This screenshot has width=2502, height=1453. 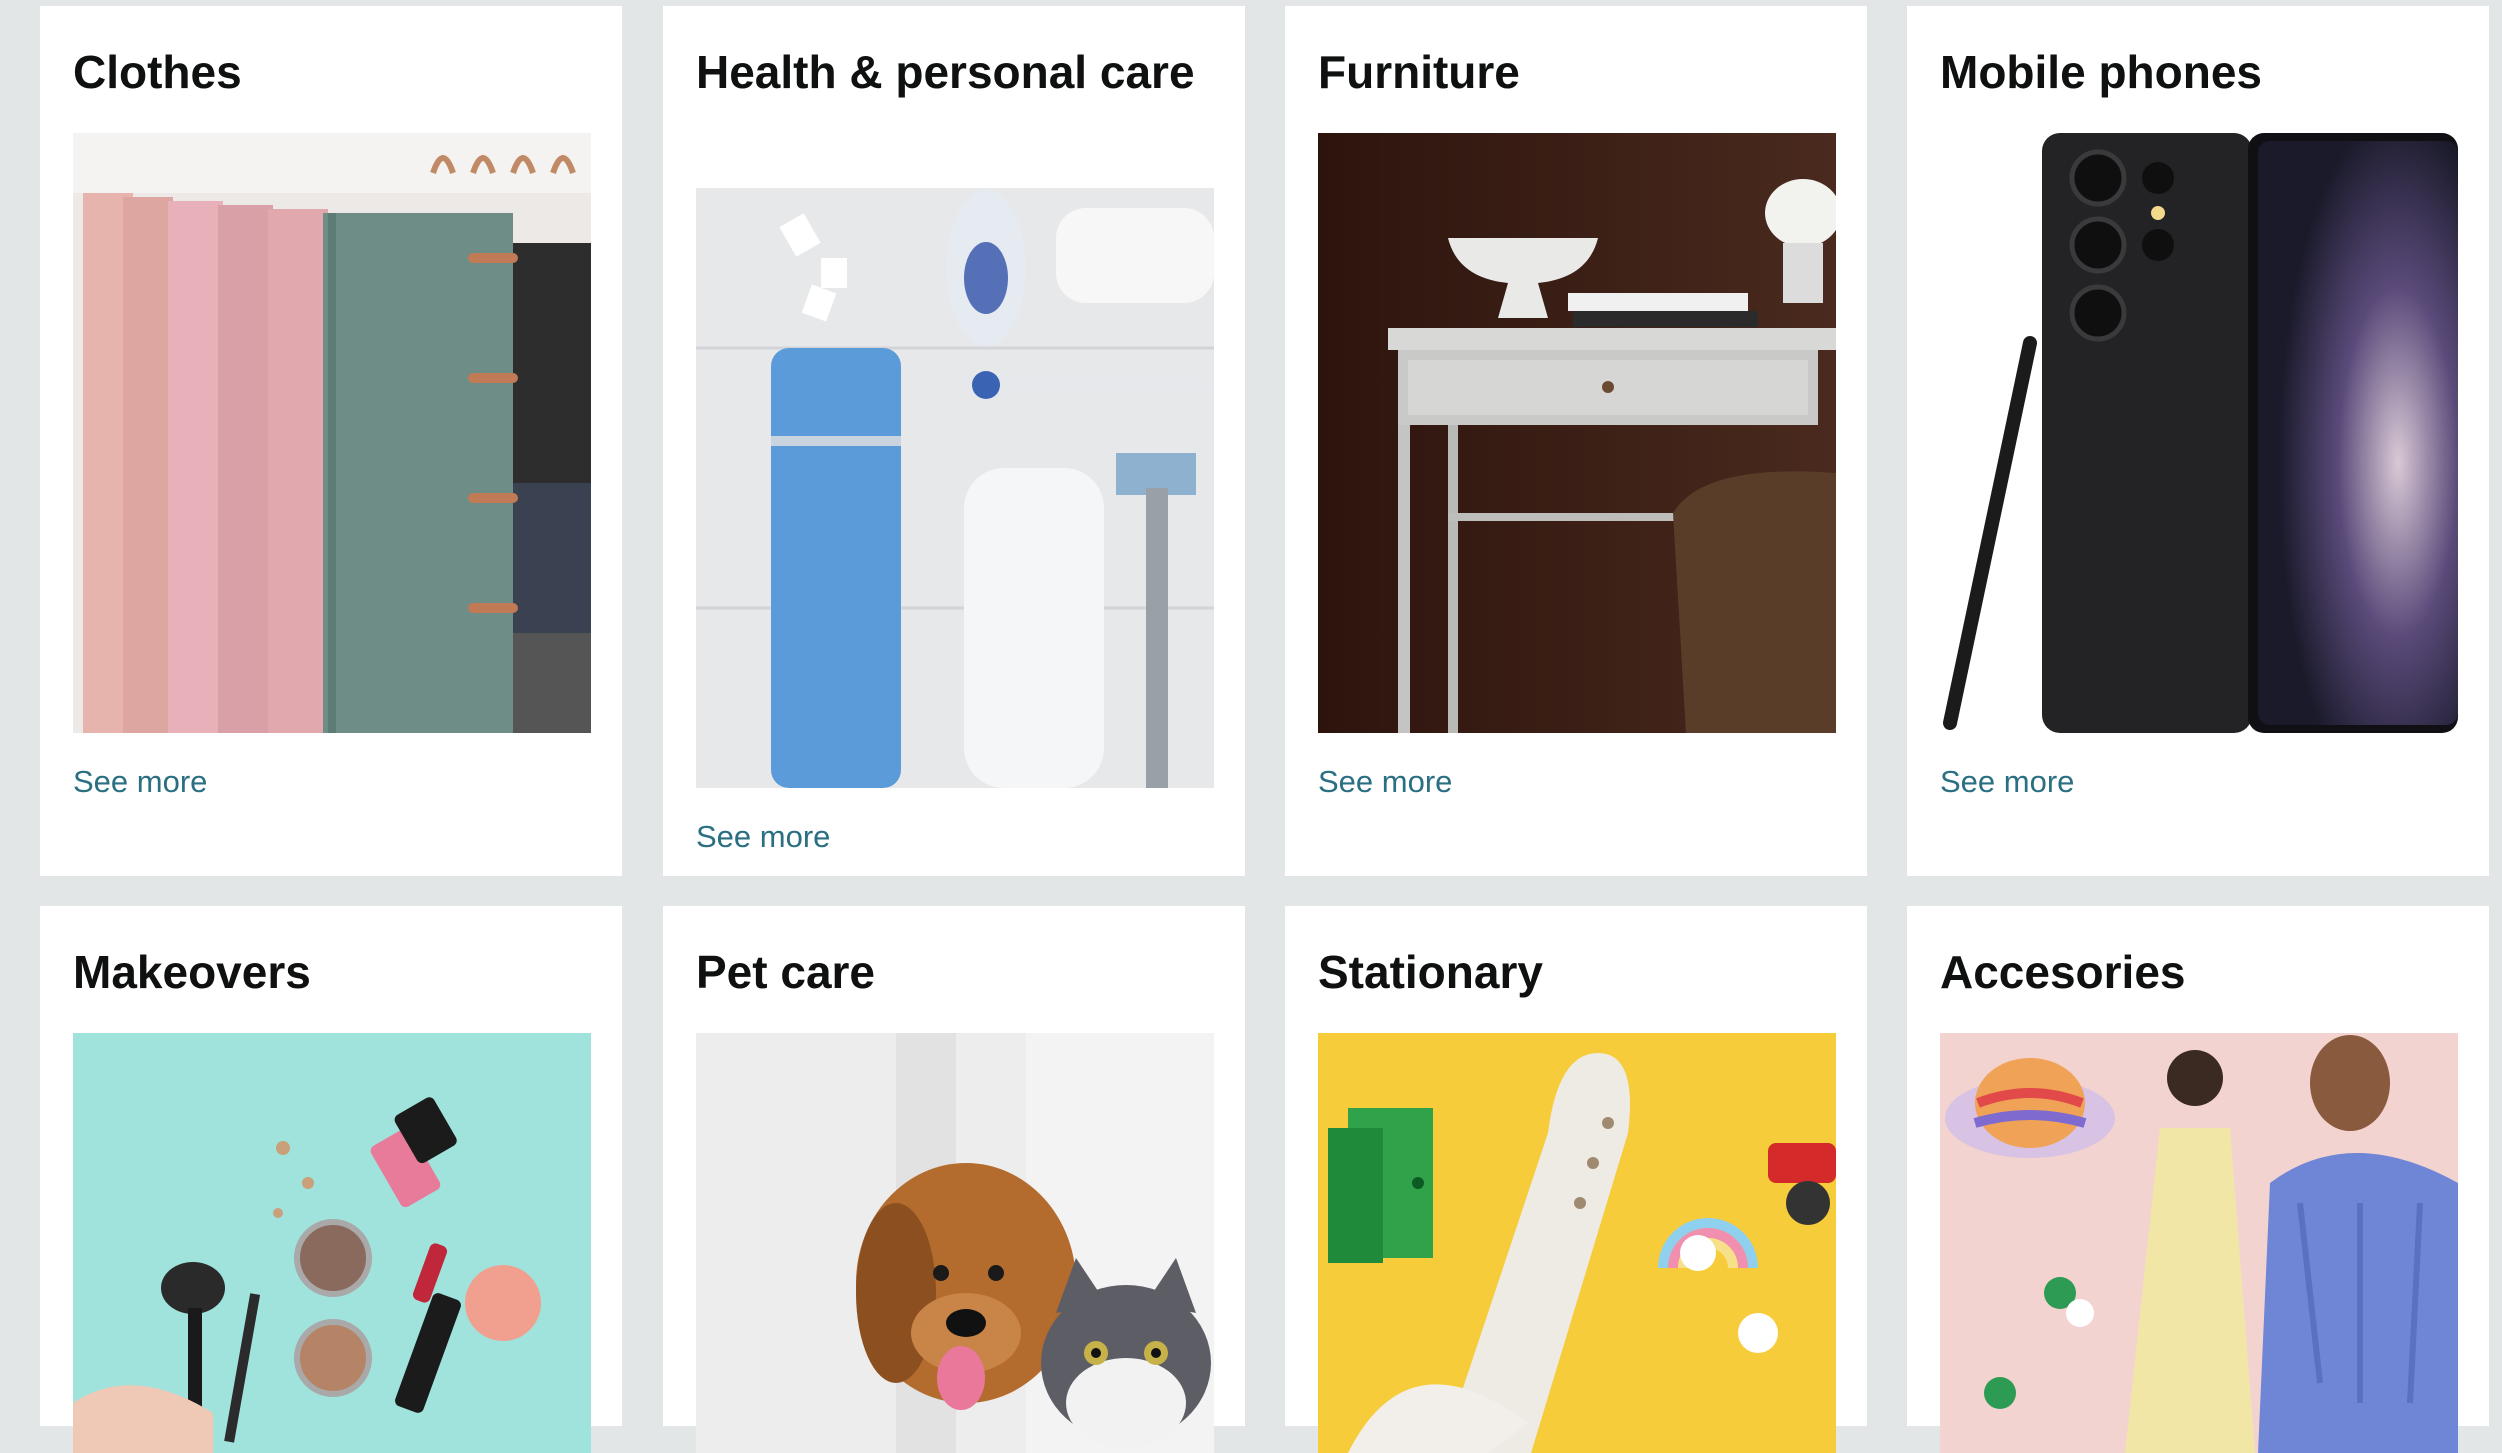 I want to click on category-card-clothes: Clothes See more, so click(x=331, y=441).